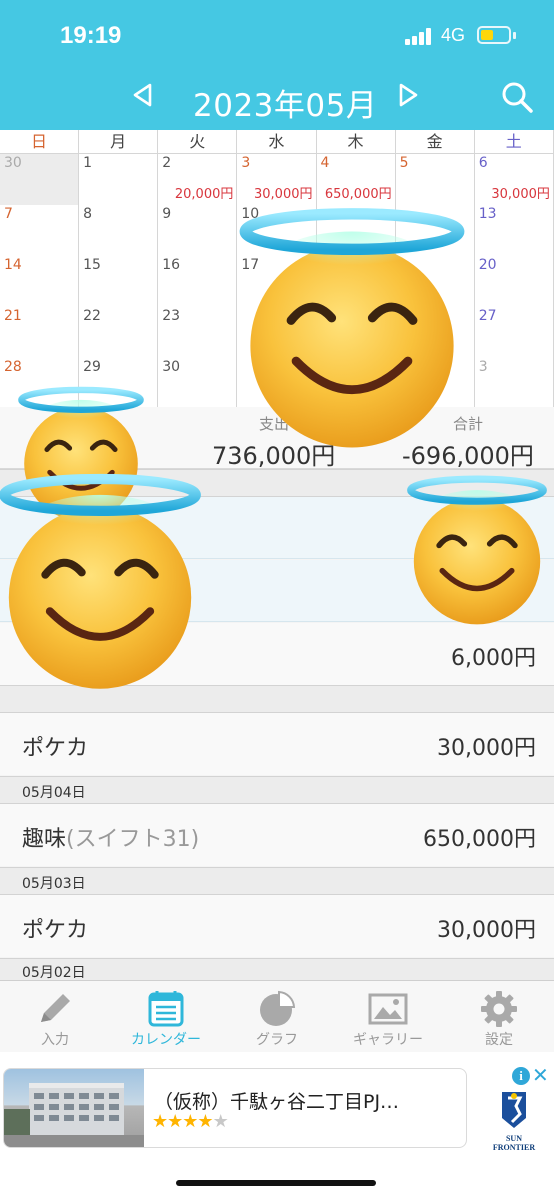 This screenshot has height=1200, width=554. I want to click on section-header: 05月02日, so click(277, 970).